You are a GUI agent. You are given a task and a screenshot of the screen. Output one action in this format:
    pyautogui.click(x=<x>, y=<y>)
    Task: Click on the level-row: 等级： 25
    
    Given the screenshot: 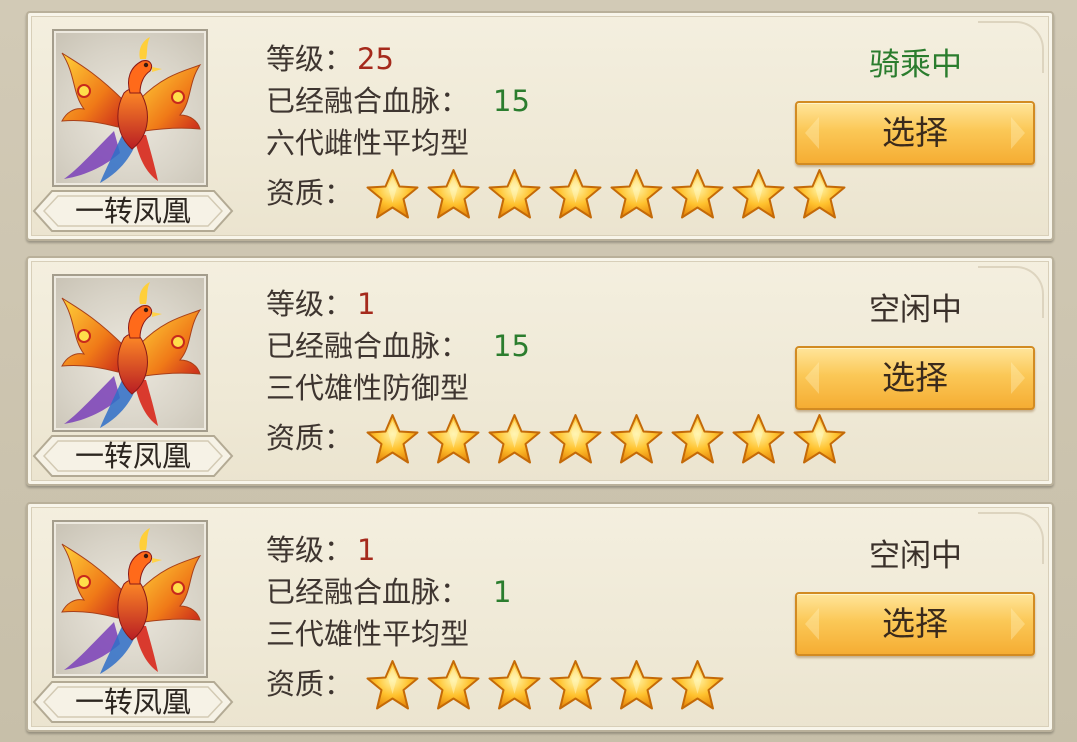 What is the action you would take?
    pyautogui.click(x=330, y=59)
    